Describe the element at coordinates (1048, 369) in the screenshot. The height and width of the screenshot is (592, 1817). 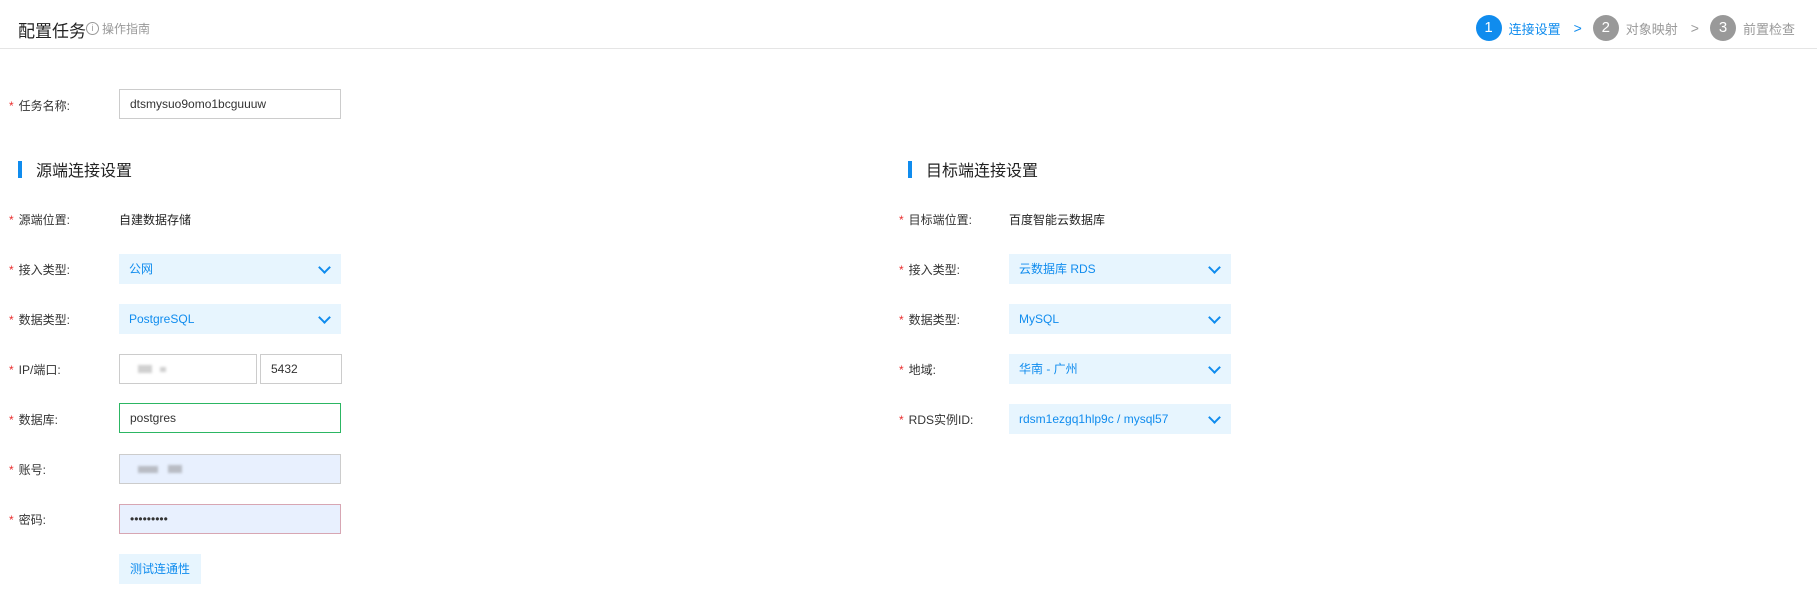
I see `target-region-value: 华南 - 广州` at that location.